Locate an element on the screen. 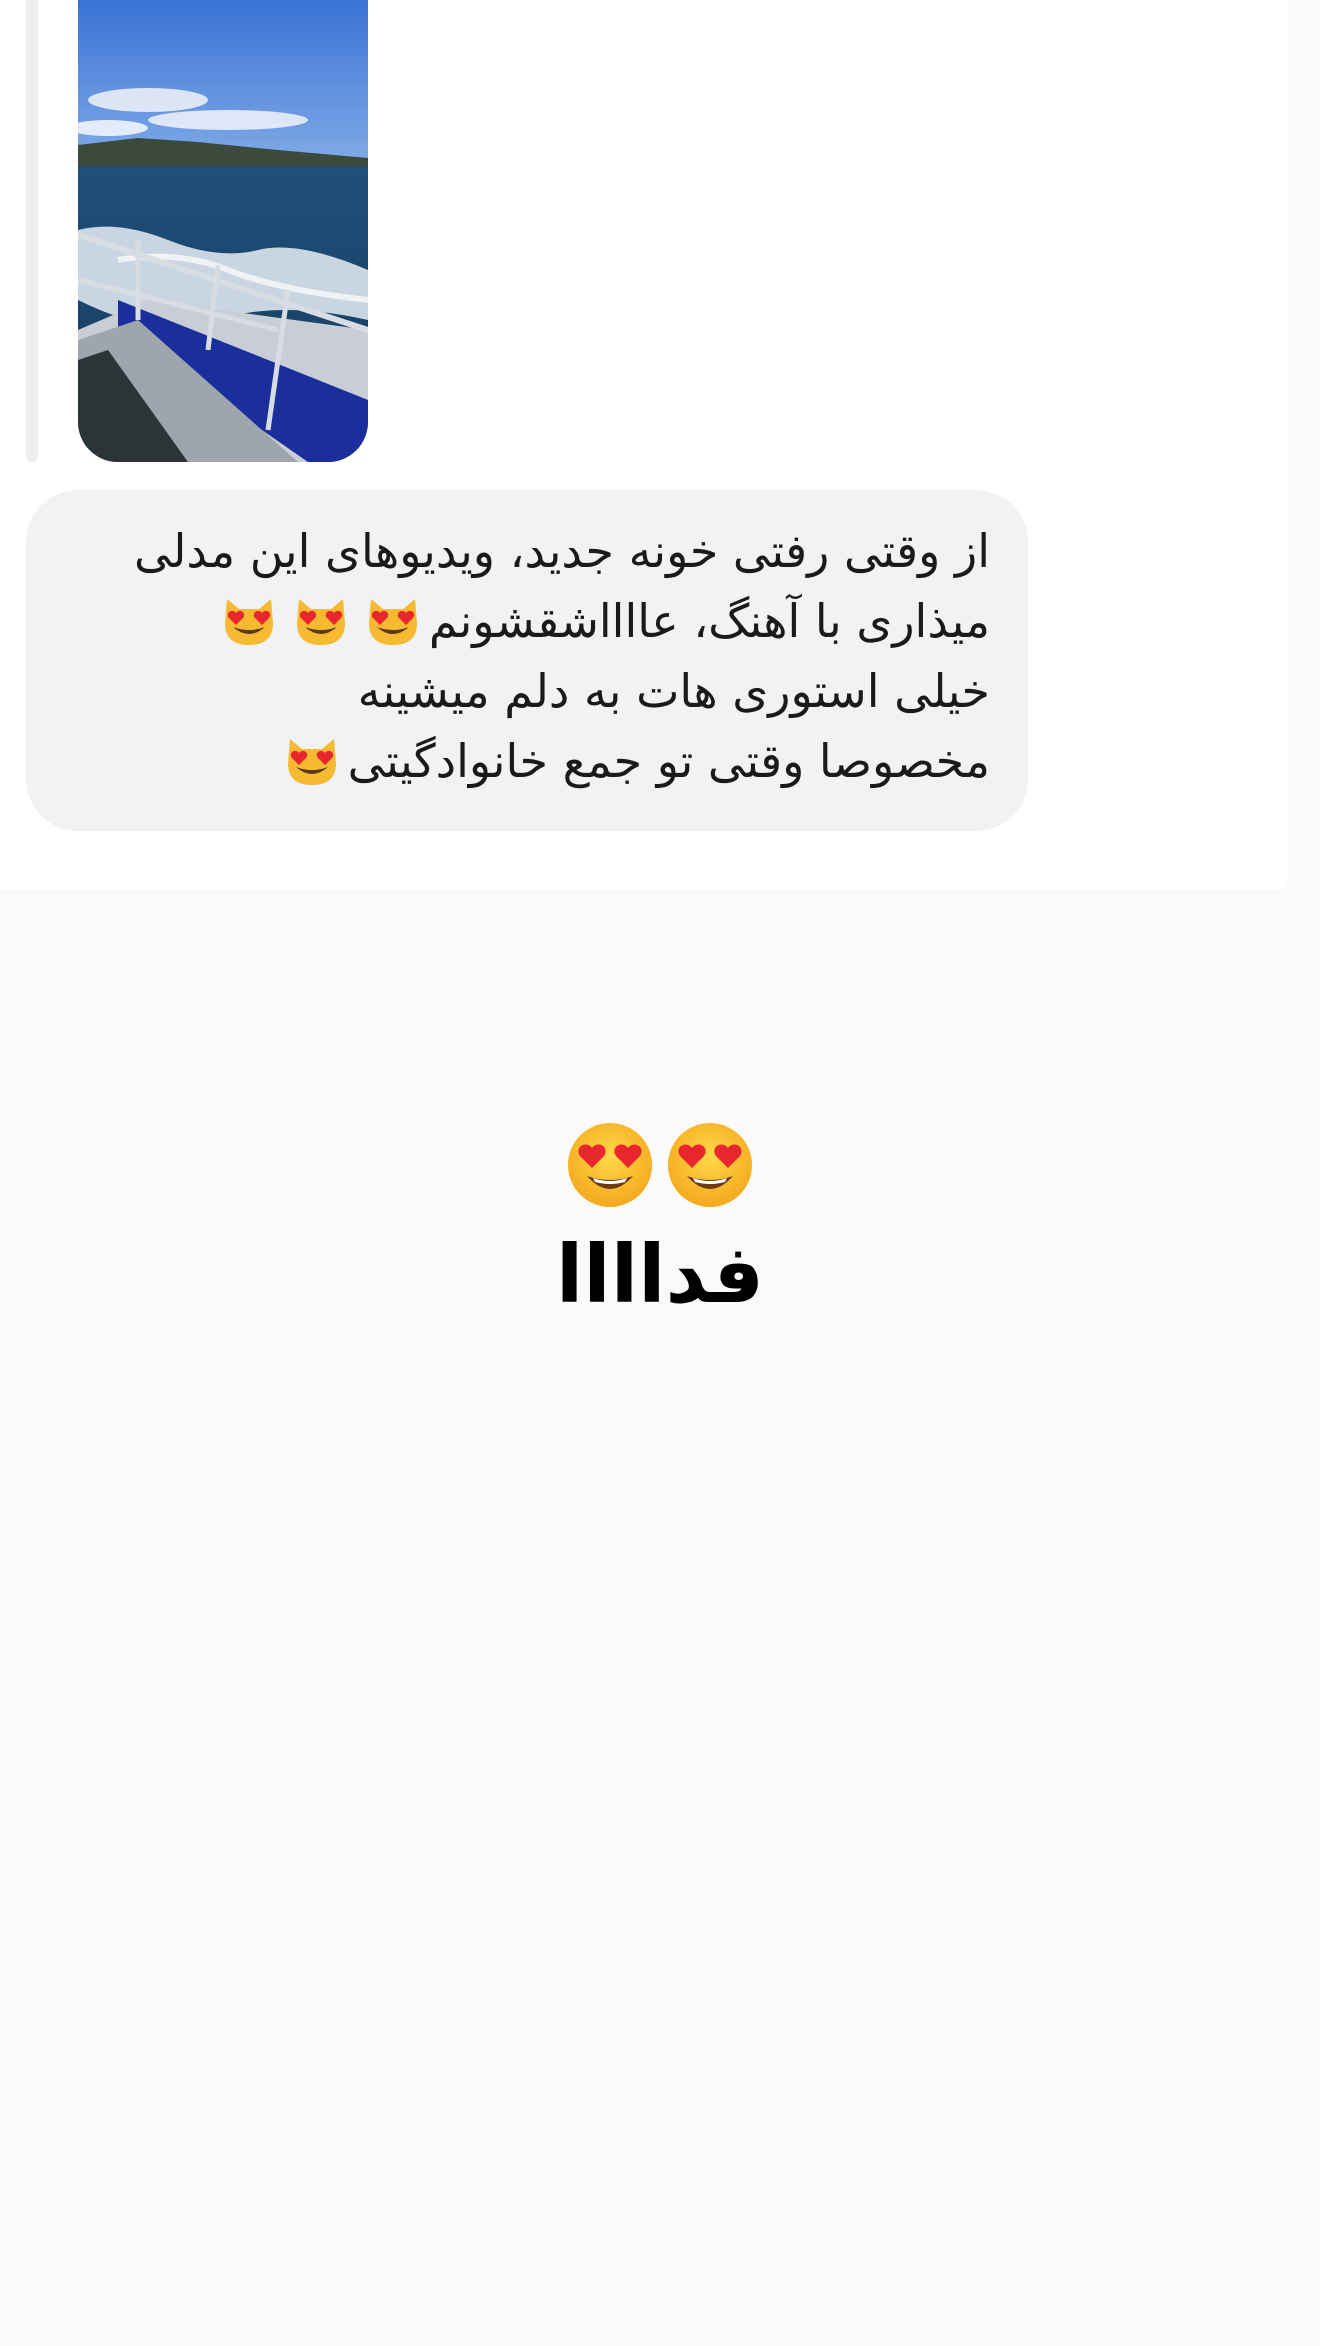 Image resolution: width=1320 pixels, height=2346 pixels. reply-indicator-bar is located at coordinates (32, 231).